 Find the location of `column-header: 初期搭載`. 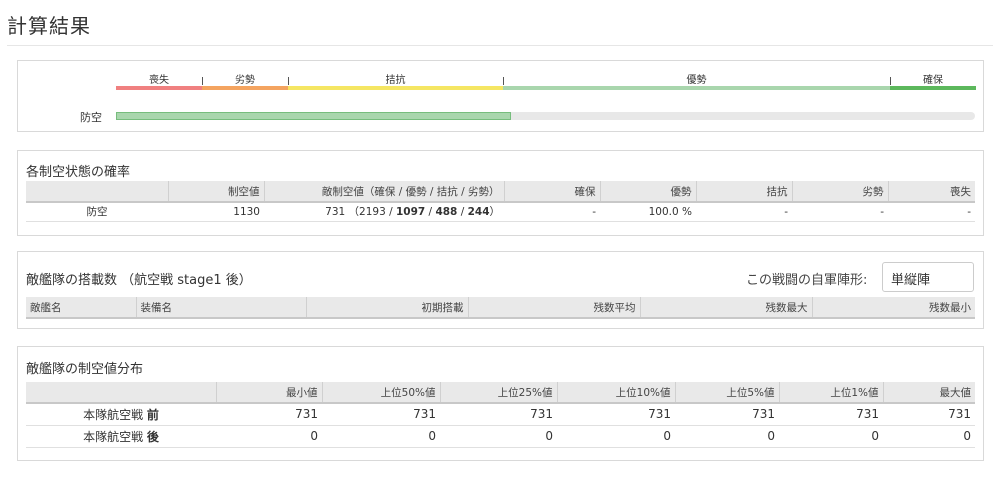

column-header: 初期搭載 is located at coordinates (387, 308).